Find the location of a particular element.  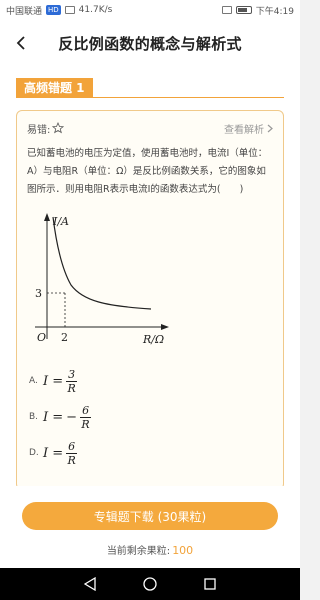

status-left: 中国联通 HD 41.7K/s is located at coordinates (59, 10).